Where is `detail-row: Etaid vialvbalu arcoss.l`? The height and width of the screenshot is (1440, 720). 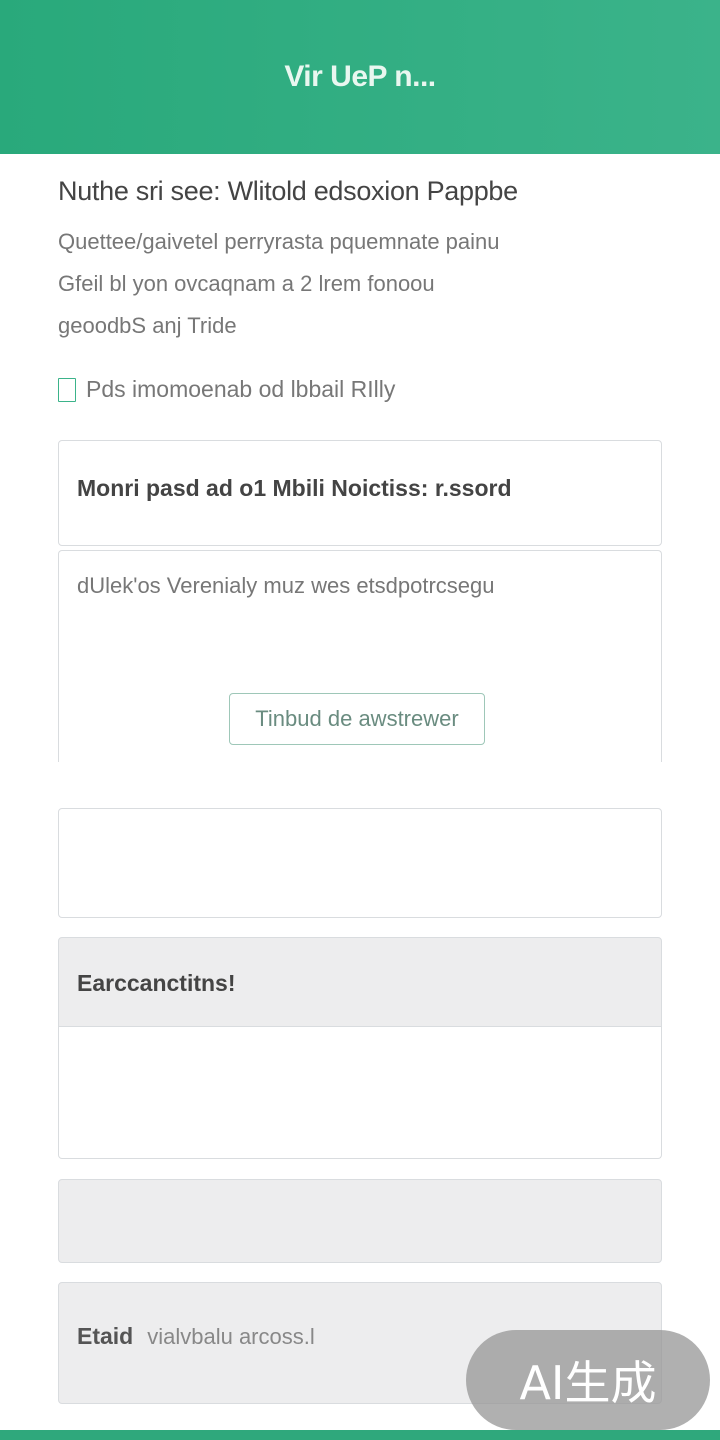
detail-row: Etaid vialvbalu arcoss.l is located at coordinates (196, 1336).